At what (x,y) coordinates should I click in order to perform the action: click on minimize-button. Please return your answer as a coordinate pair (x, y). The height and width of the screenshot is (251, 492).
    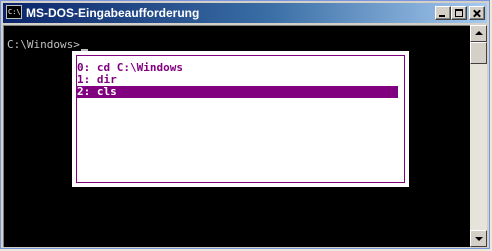
    Looking at the image, I should click on (443, 13).